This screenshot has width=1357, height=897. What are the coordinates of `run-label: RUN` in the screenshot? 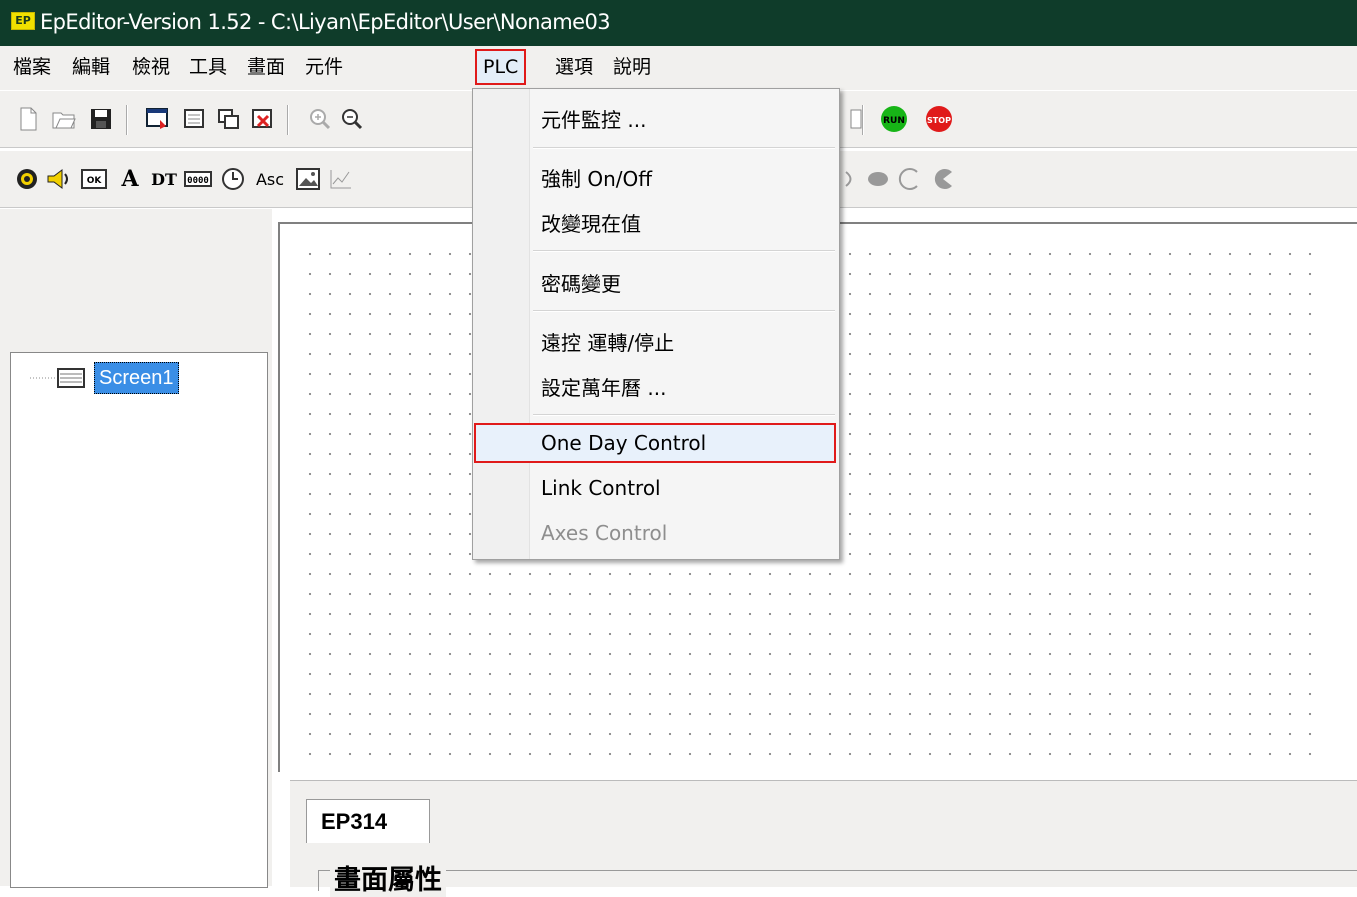 It's located at (894, 121).